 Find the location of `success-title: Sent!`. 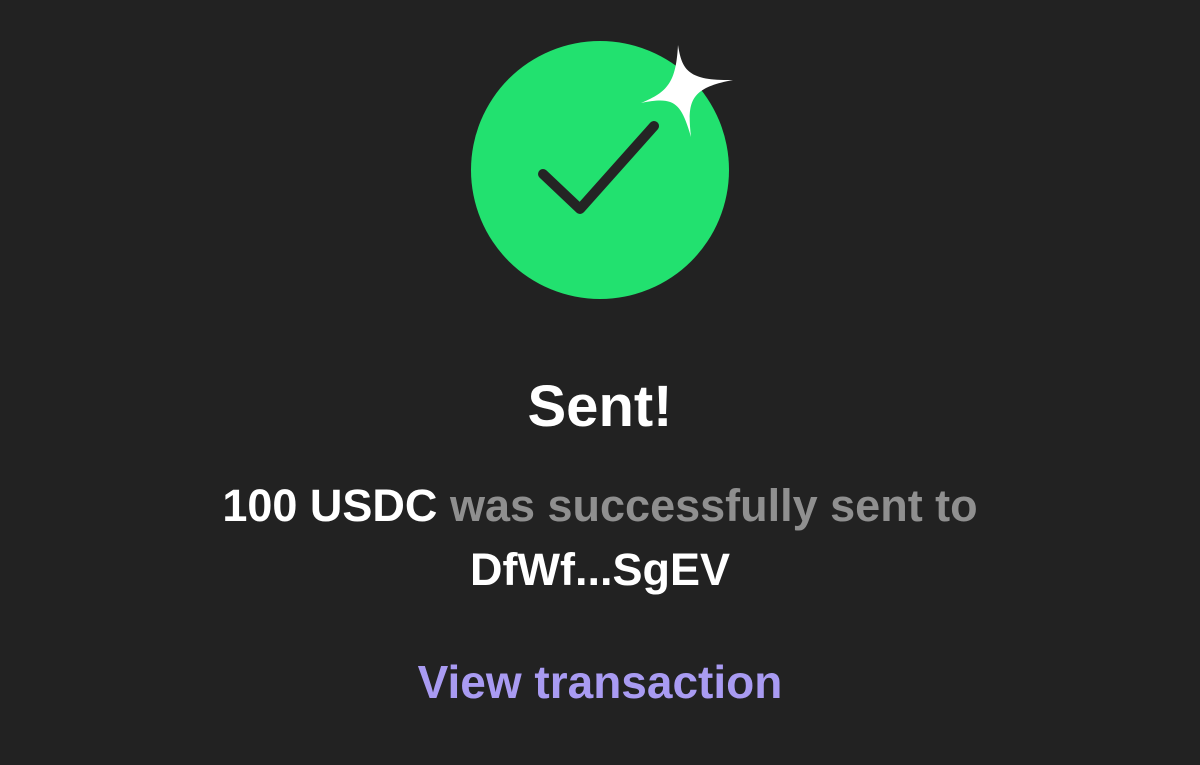

success-title: Sent! is located at coordinates (600, 406).